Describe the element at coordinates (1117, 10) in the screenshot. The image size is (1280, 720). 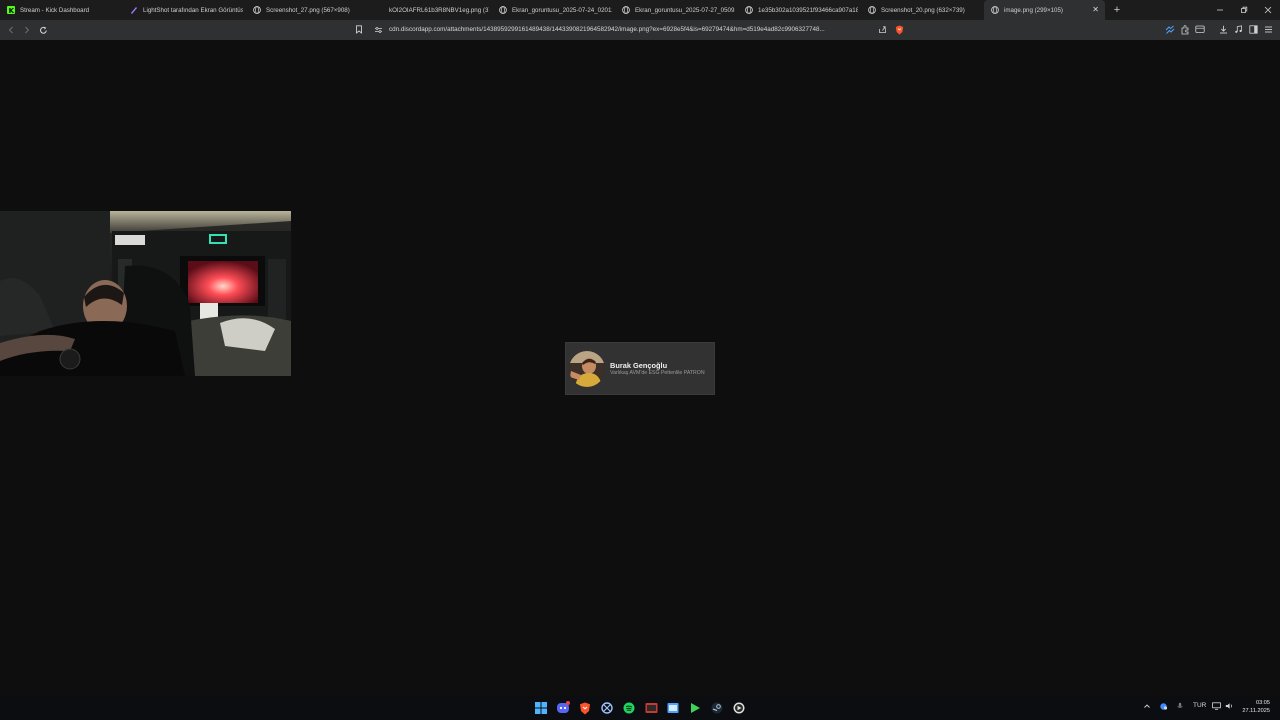
I see `new-tab-button: +` at that location.